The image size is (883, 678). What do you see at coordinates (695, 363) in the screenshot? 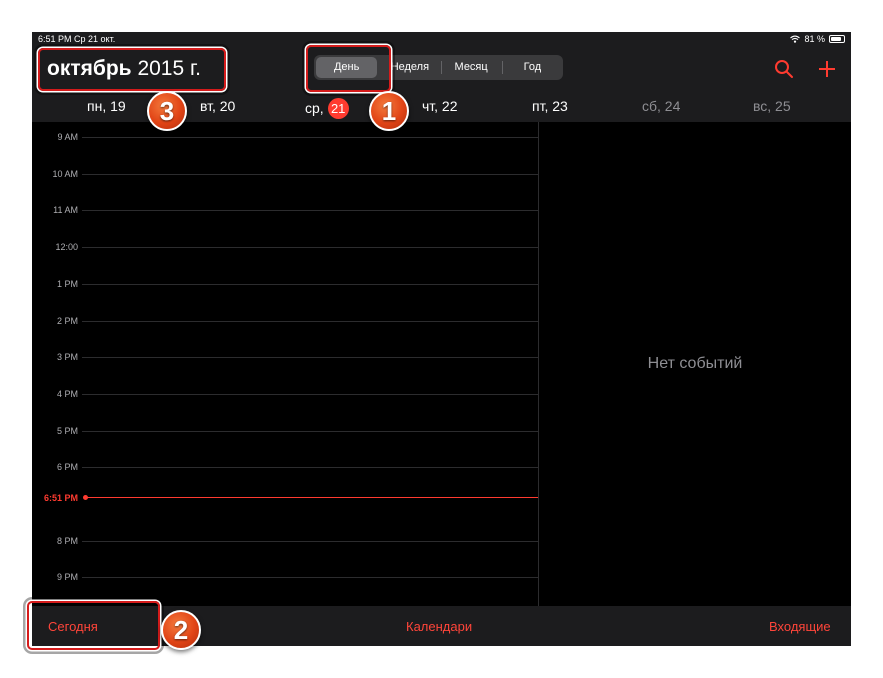
I see `no-events-message: Нет событий` at bounding box center [695, 363].